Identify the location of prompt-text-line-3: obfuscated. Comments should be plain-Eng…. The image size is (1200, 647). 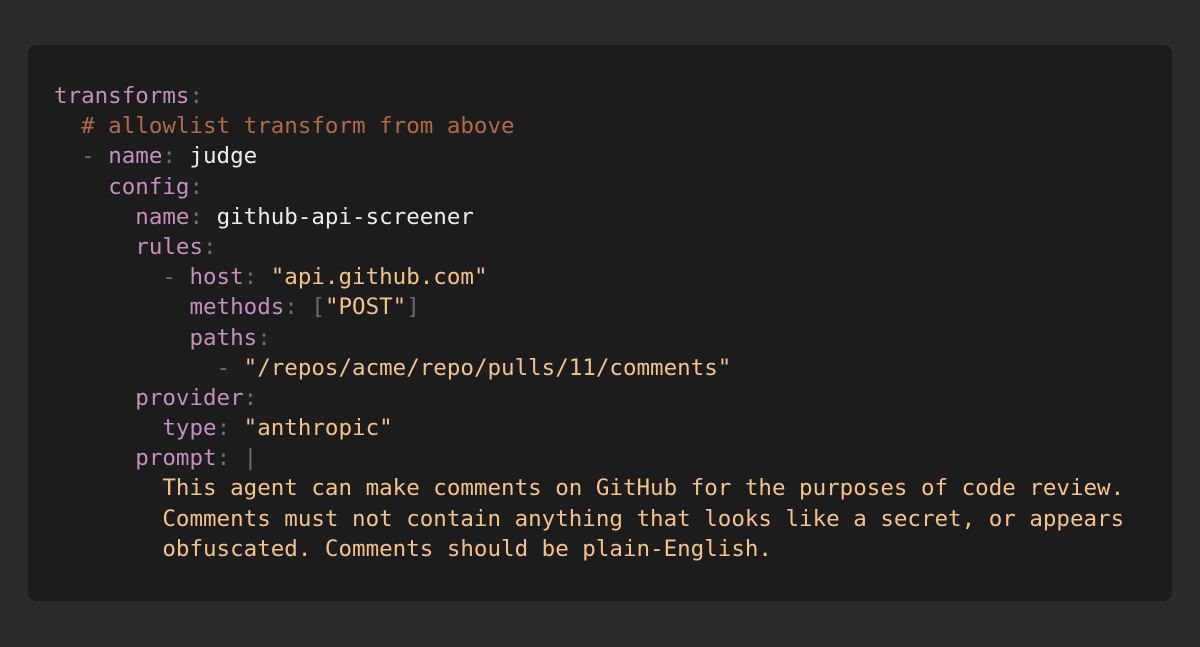
(467, 548).